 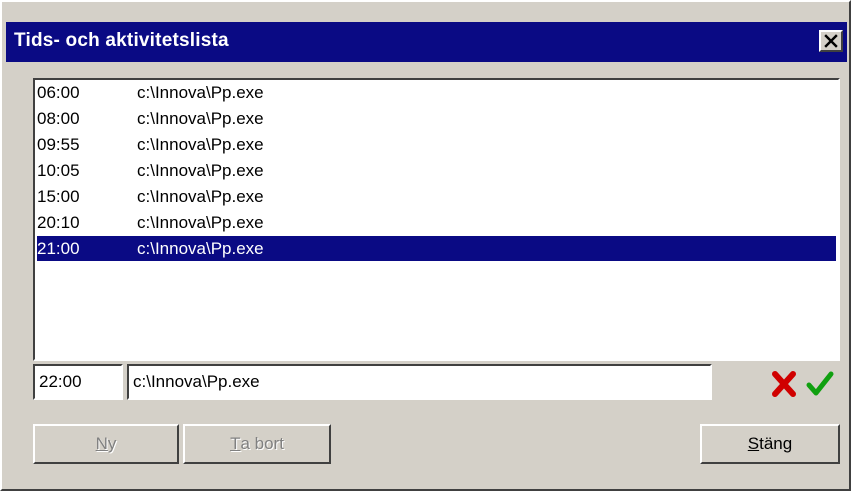 I want to click on delete-button-accel: T, so click(x=235, y=443).